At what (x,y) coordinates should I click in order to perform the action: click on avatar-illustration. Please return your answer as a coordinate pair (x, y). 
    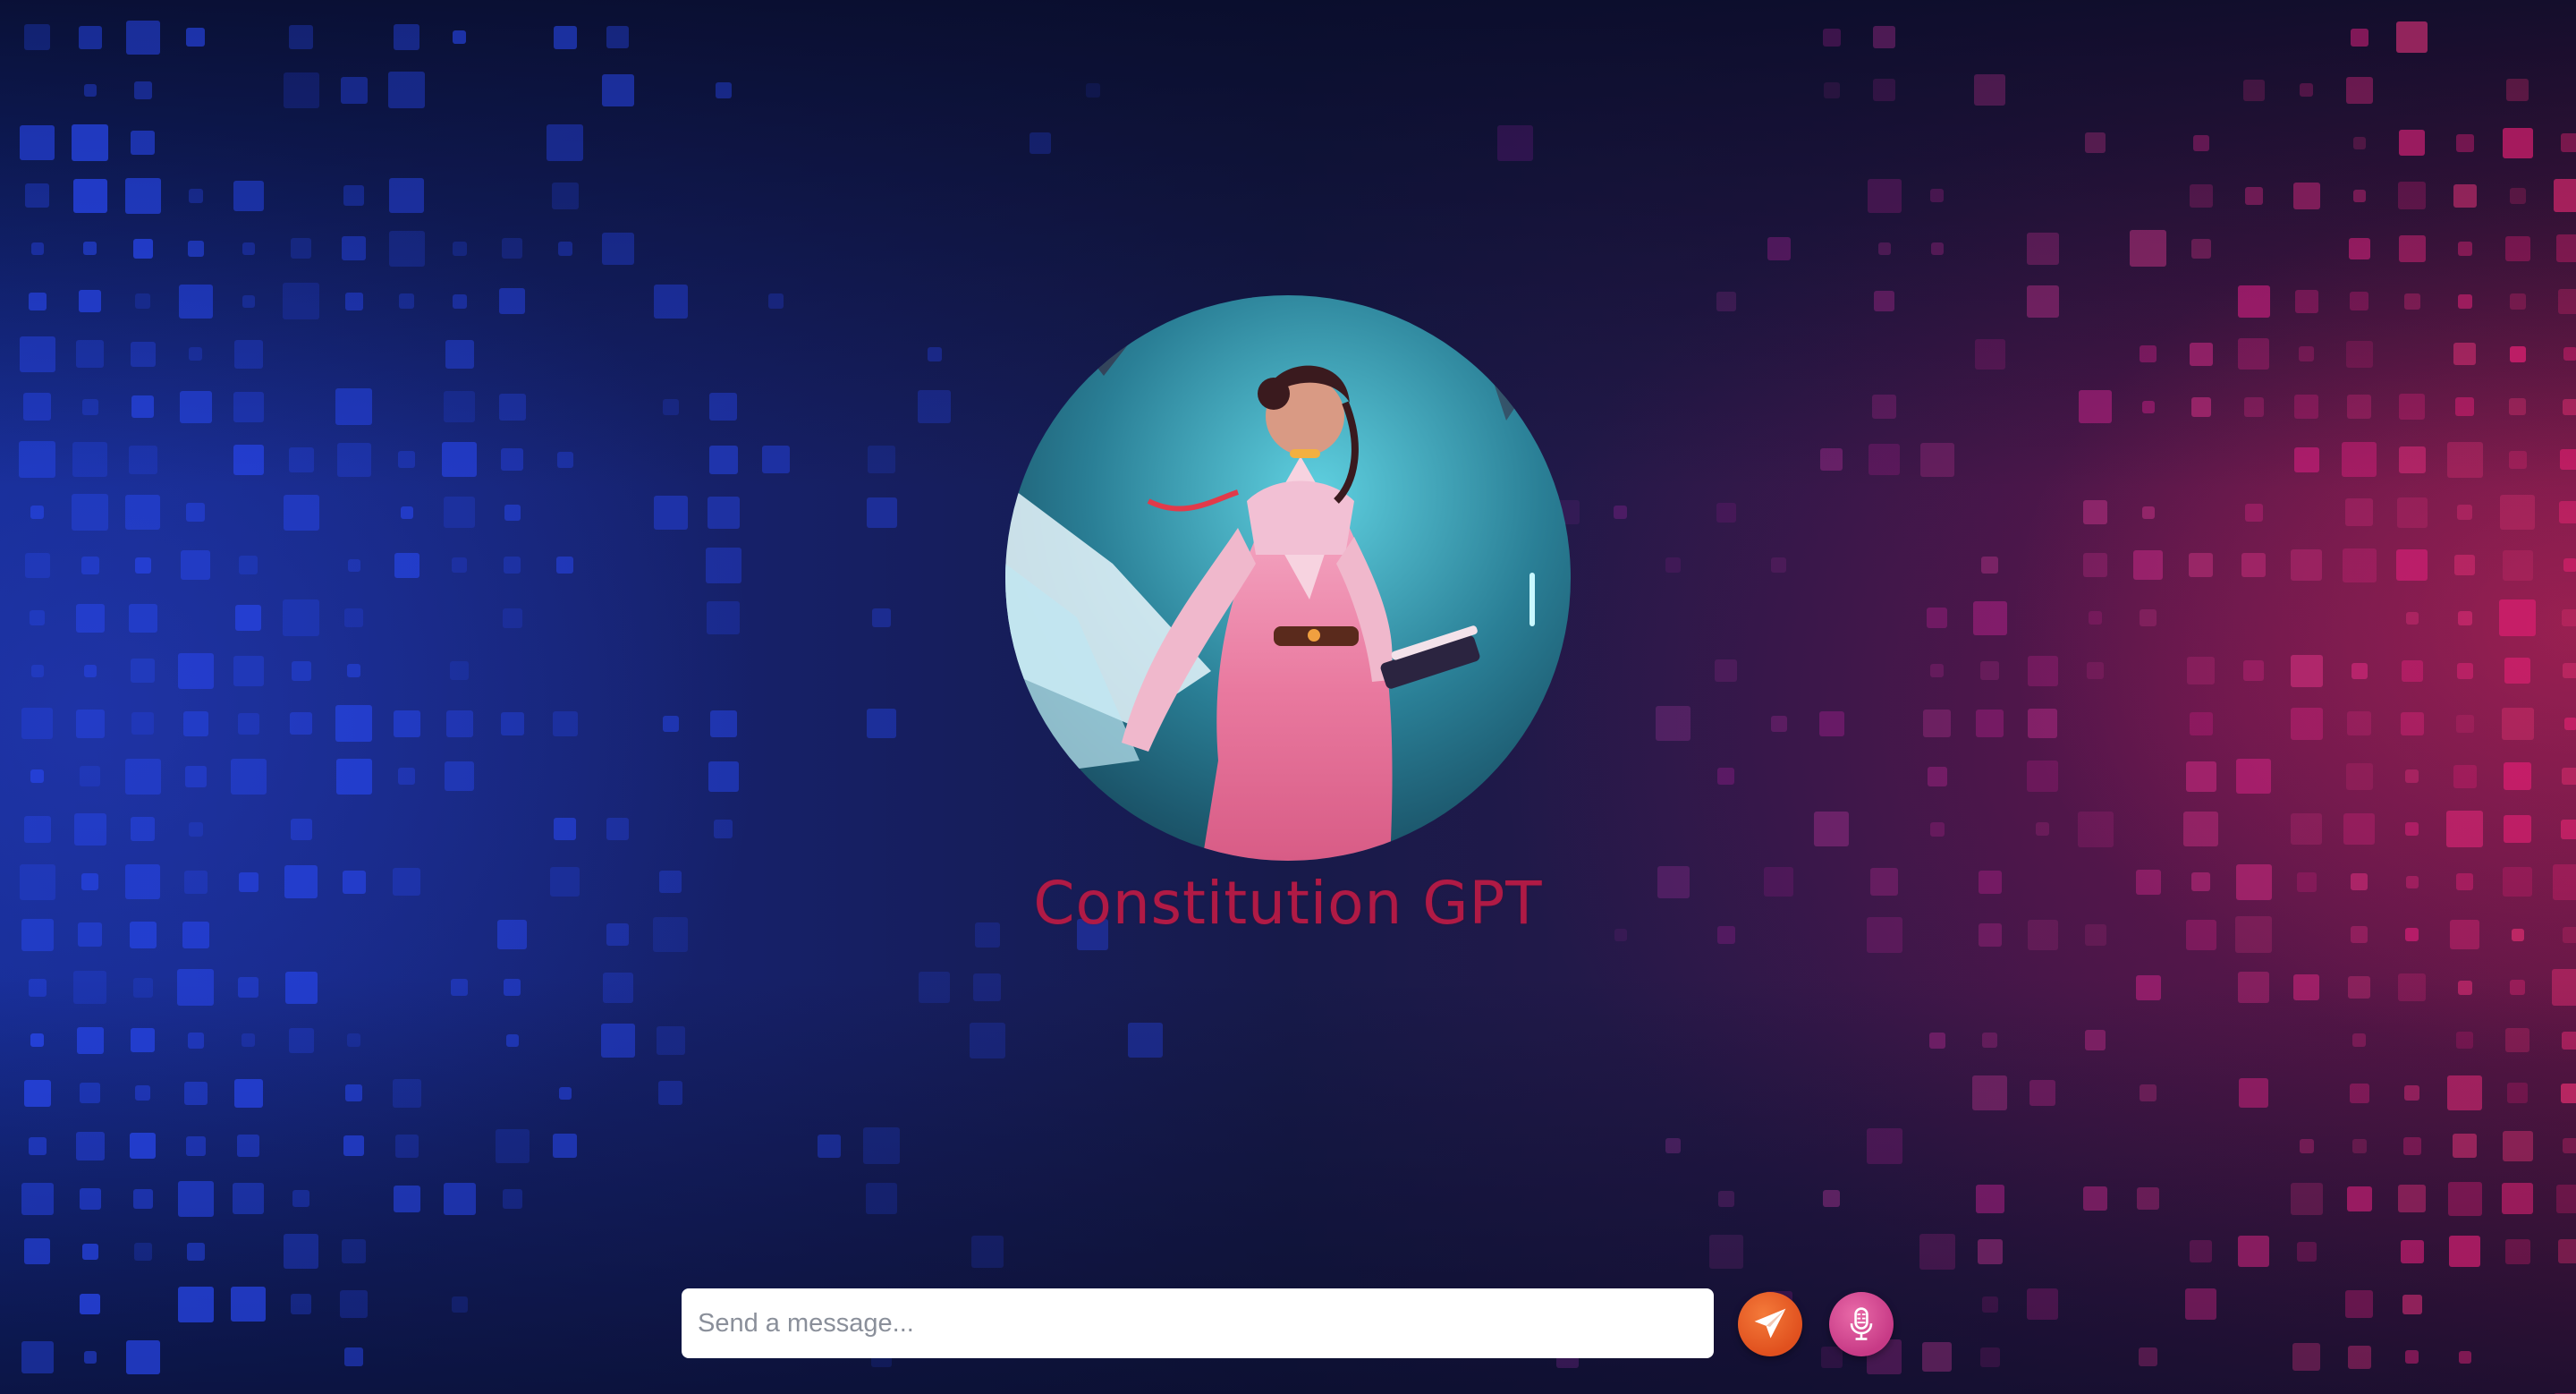
    Looking at the image, I should click on (1288, 578).